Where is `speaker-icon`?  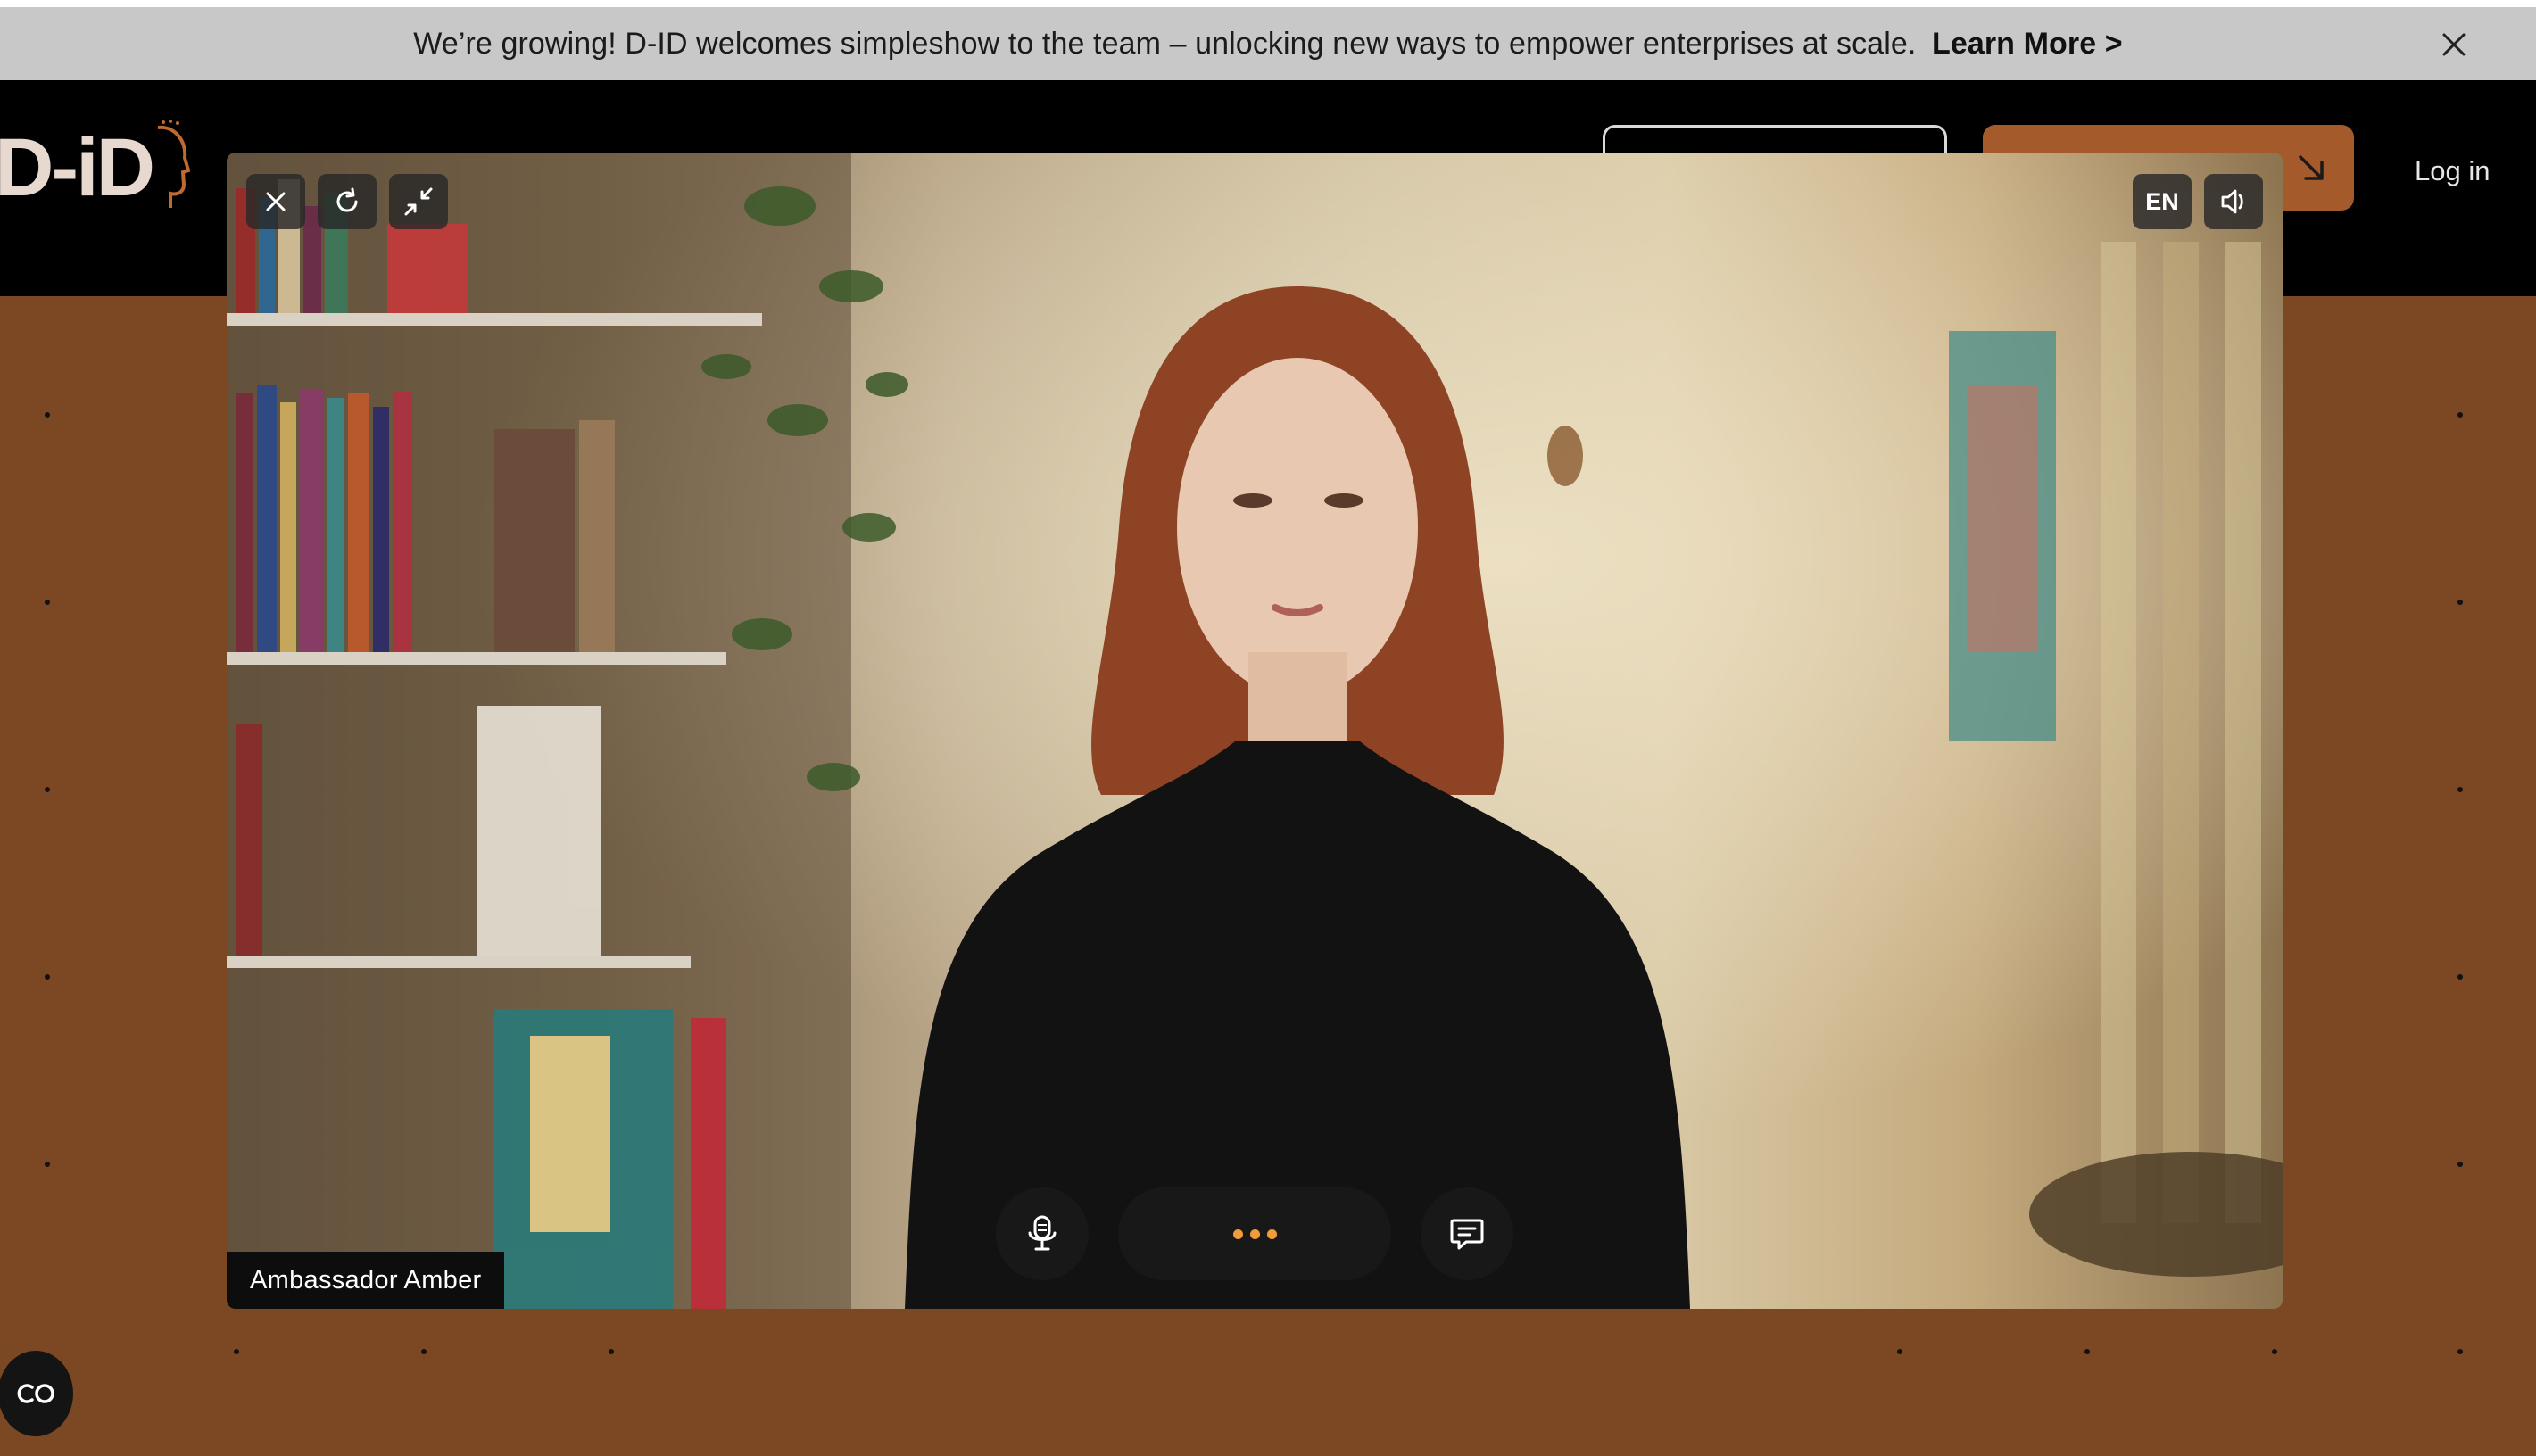 speaker-icon is located at coordinates (2232, 202).